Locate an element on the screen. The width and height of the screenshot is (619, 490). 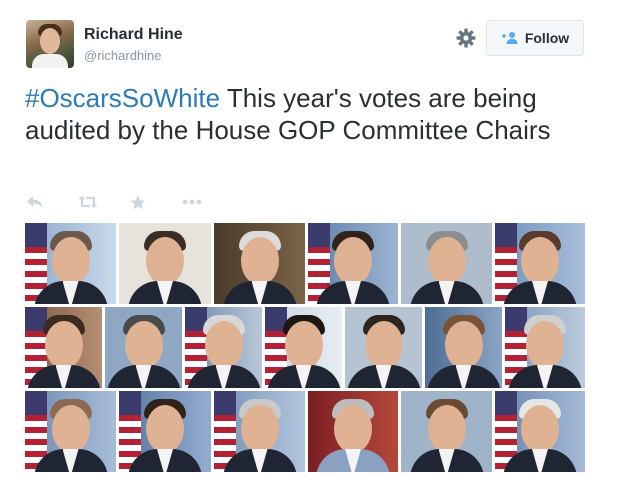
retweet-button is located at coordinates (104, 202).